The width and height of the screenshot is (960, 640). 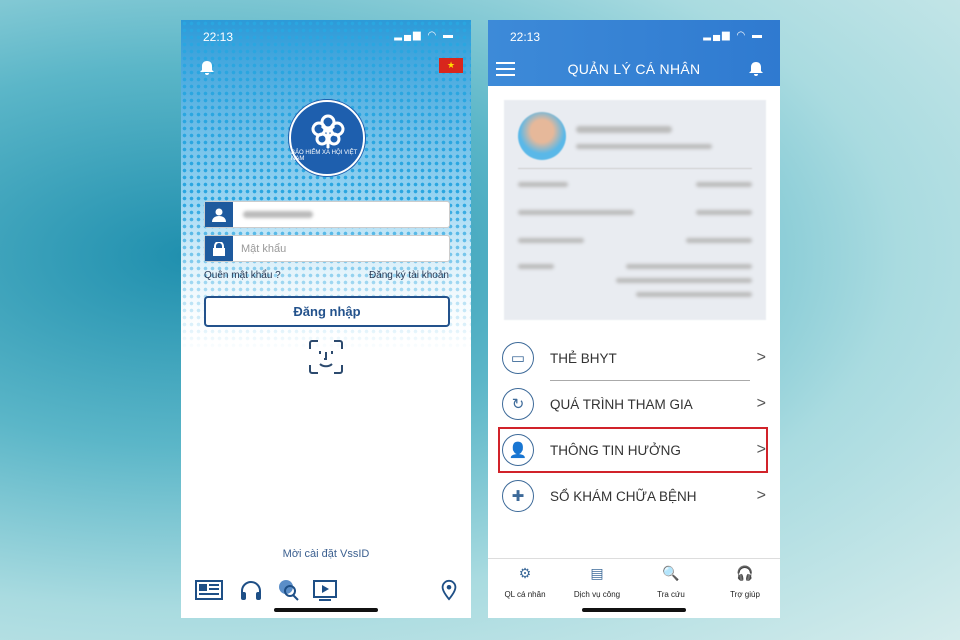 What do you see at coordinates (597, 582) in the screenshot?
I see `tab-public-services: ▤ Dịch vụ công` at bounding box center [597, 582].